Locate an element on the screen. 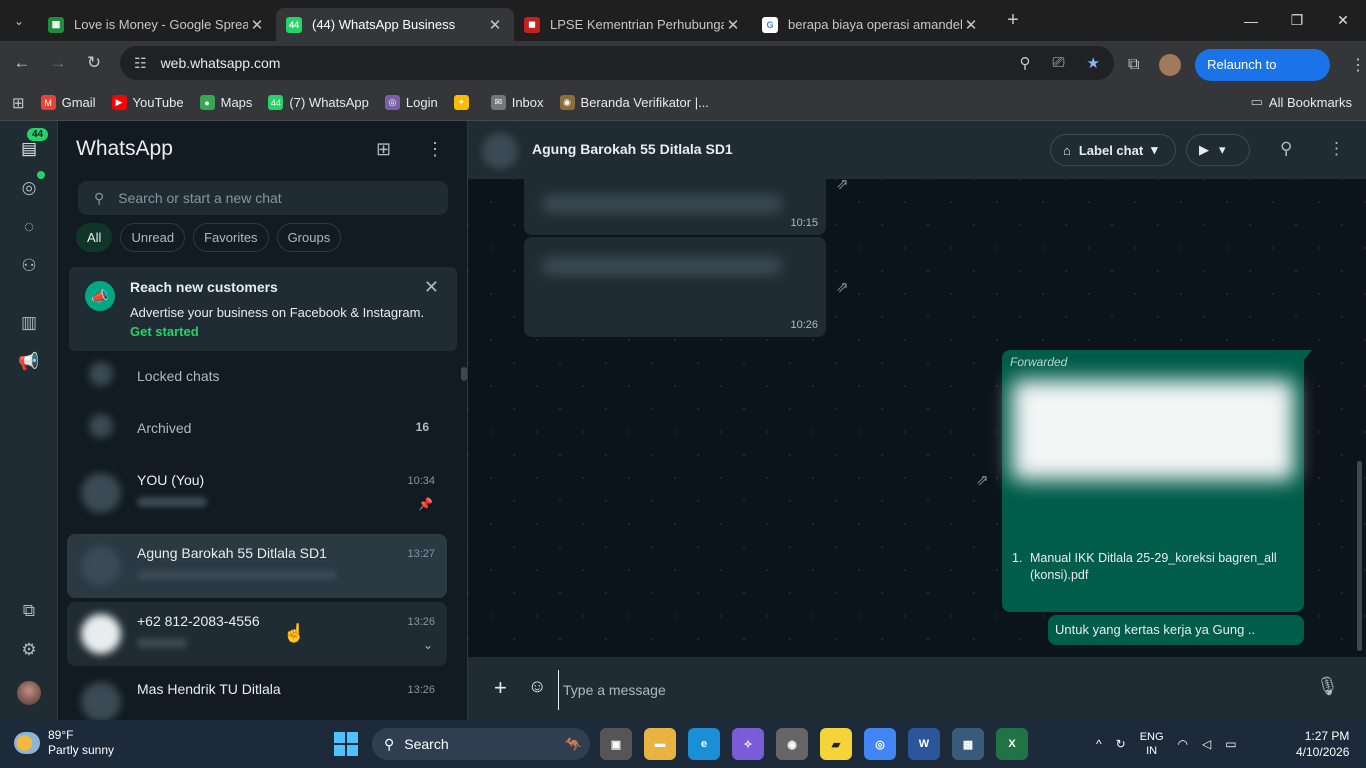 This screenshot has width=1366, height=768. copilot-icon: ✧ is located at coordinates (748, 744).